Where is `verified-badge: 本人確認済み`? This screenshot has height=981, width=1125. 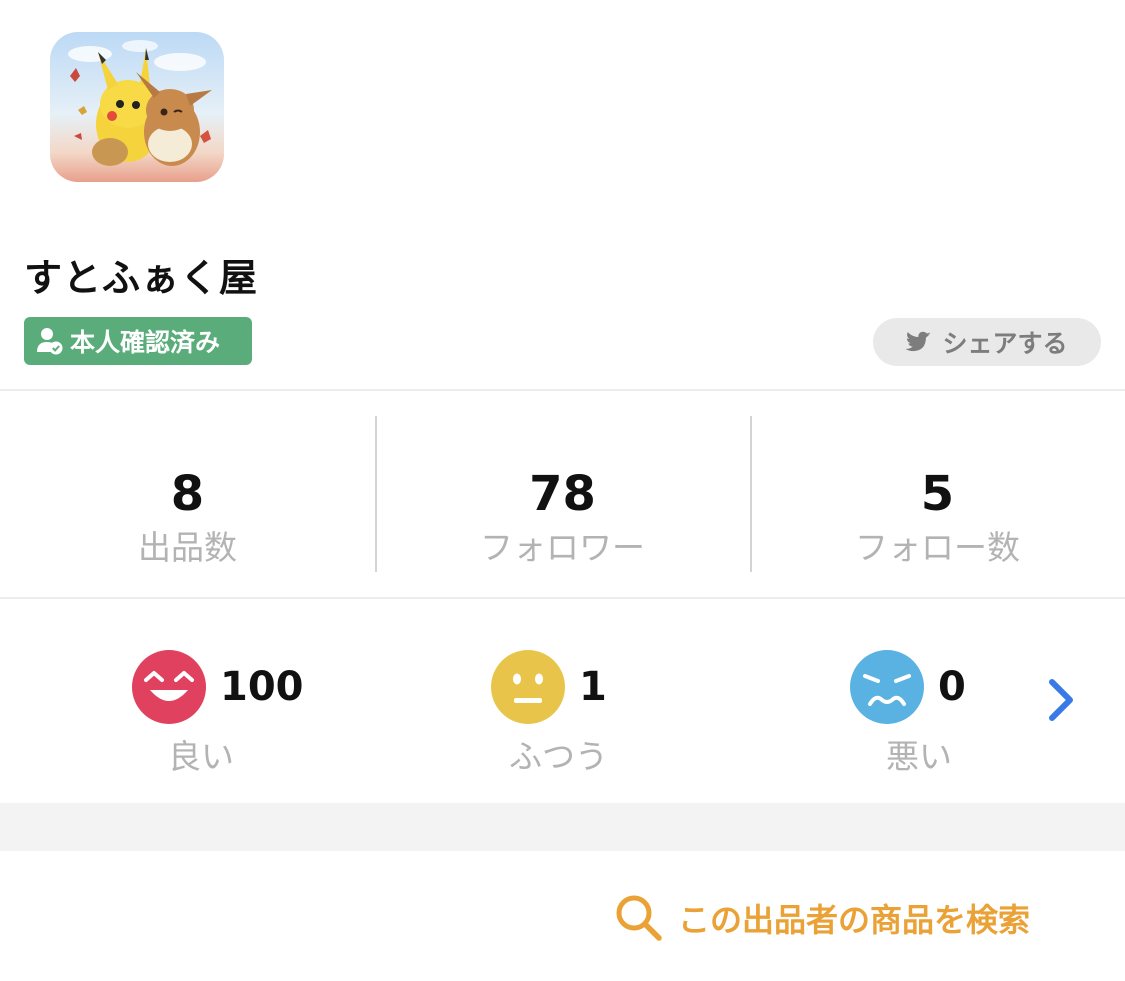
verified-badge: 本人確認済み is located at coordinates (138, 341).